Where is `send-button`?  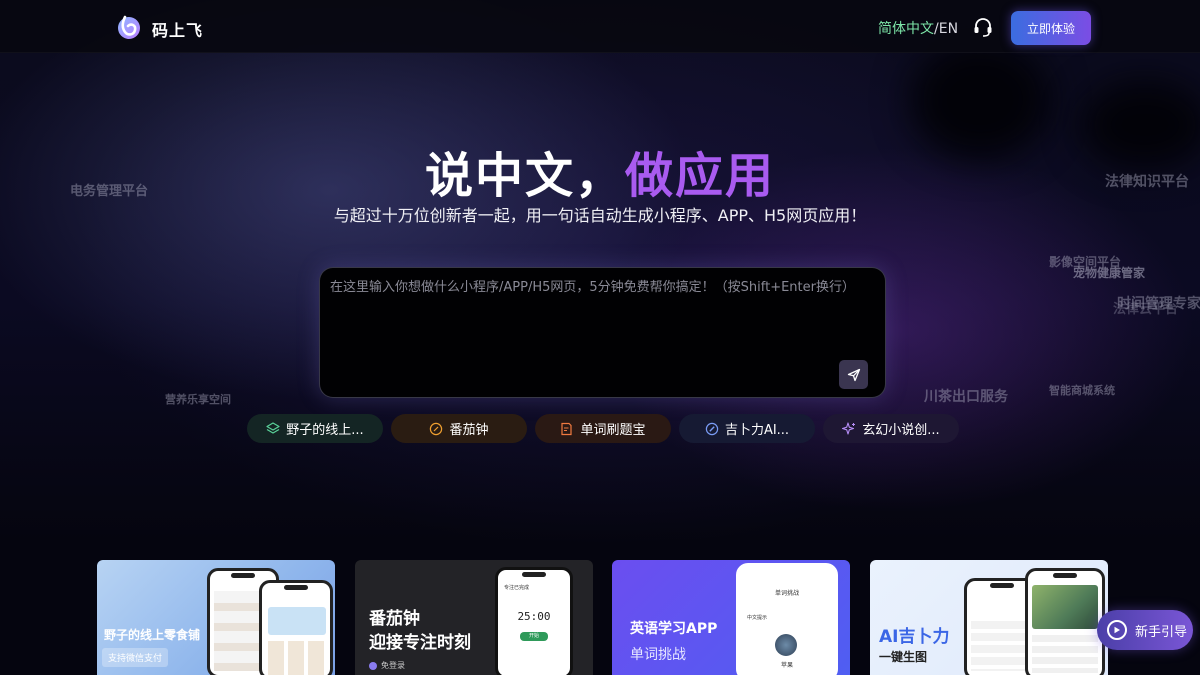 send-button is located at coordinates (853, 374).